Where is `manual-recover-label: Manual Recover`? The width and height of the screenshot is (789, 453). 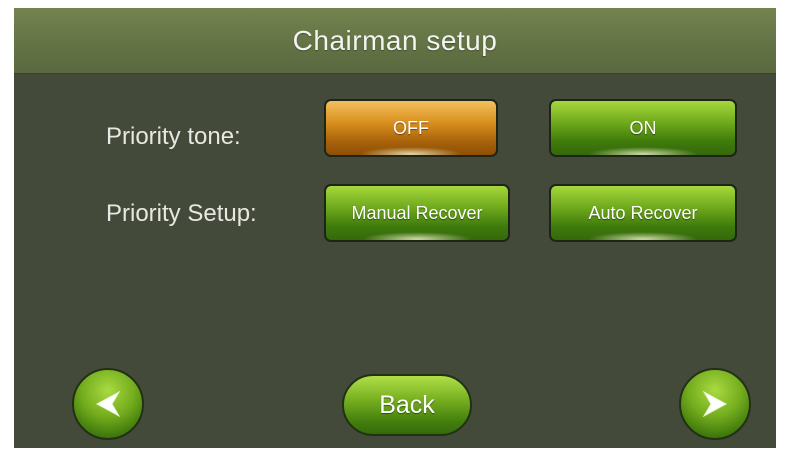 manual-recover-label: Manual Recover is located at coordinates (417, 212).